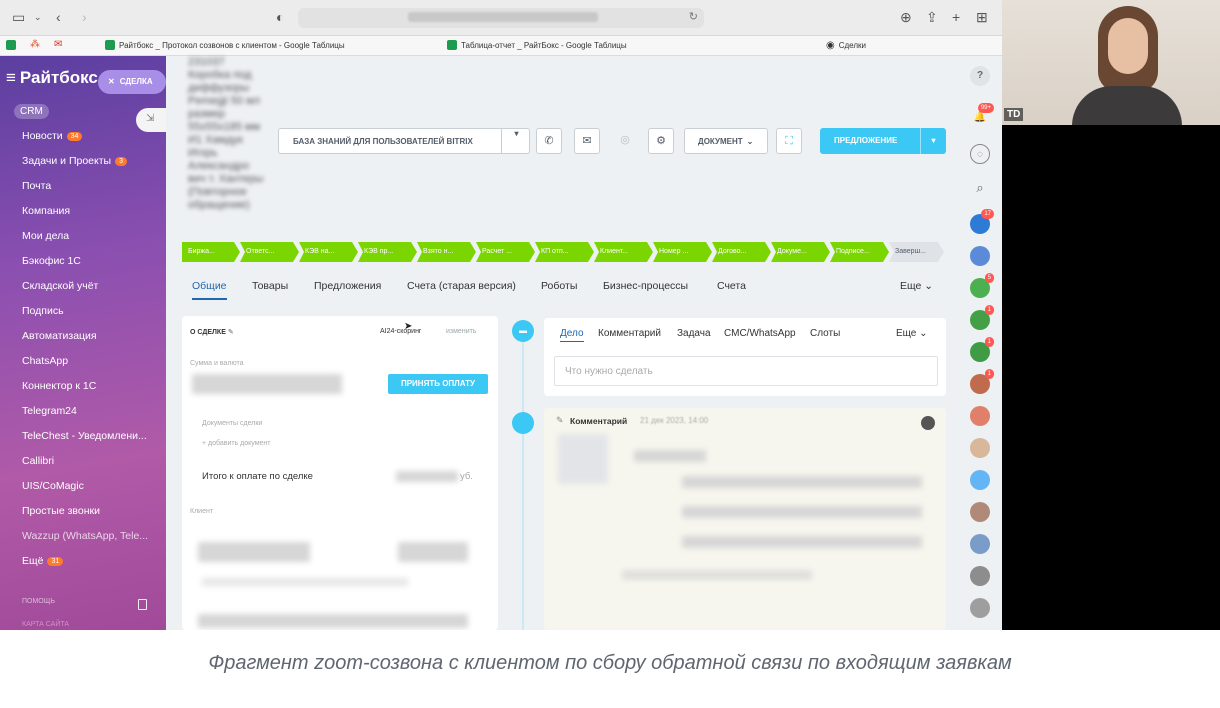 The width and height of the screenshot is (1220, 708). What do you see at coordinates (625, 141) in the screenshot?
I see `messenger-icon: ◎` at bounding box center [625, 141].